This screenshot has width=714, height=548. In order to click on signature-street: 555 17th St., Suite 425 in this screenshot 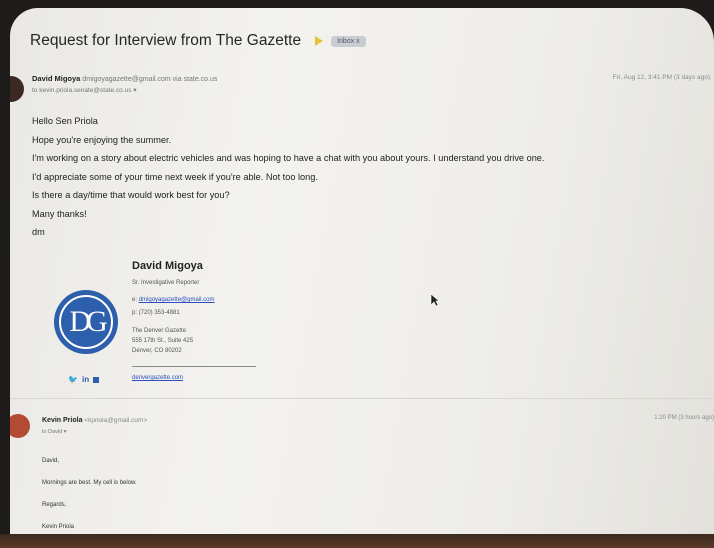, I will do `click(163, 341)`.